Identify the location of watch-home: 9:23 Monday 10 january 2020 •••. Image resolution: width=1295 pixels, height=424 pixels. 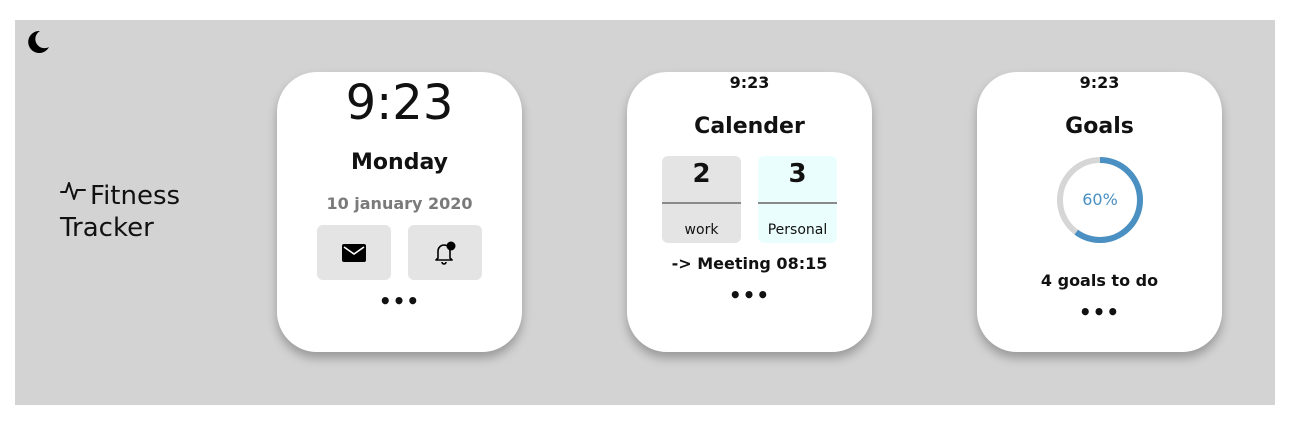
(399, 212).